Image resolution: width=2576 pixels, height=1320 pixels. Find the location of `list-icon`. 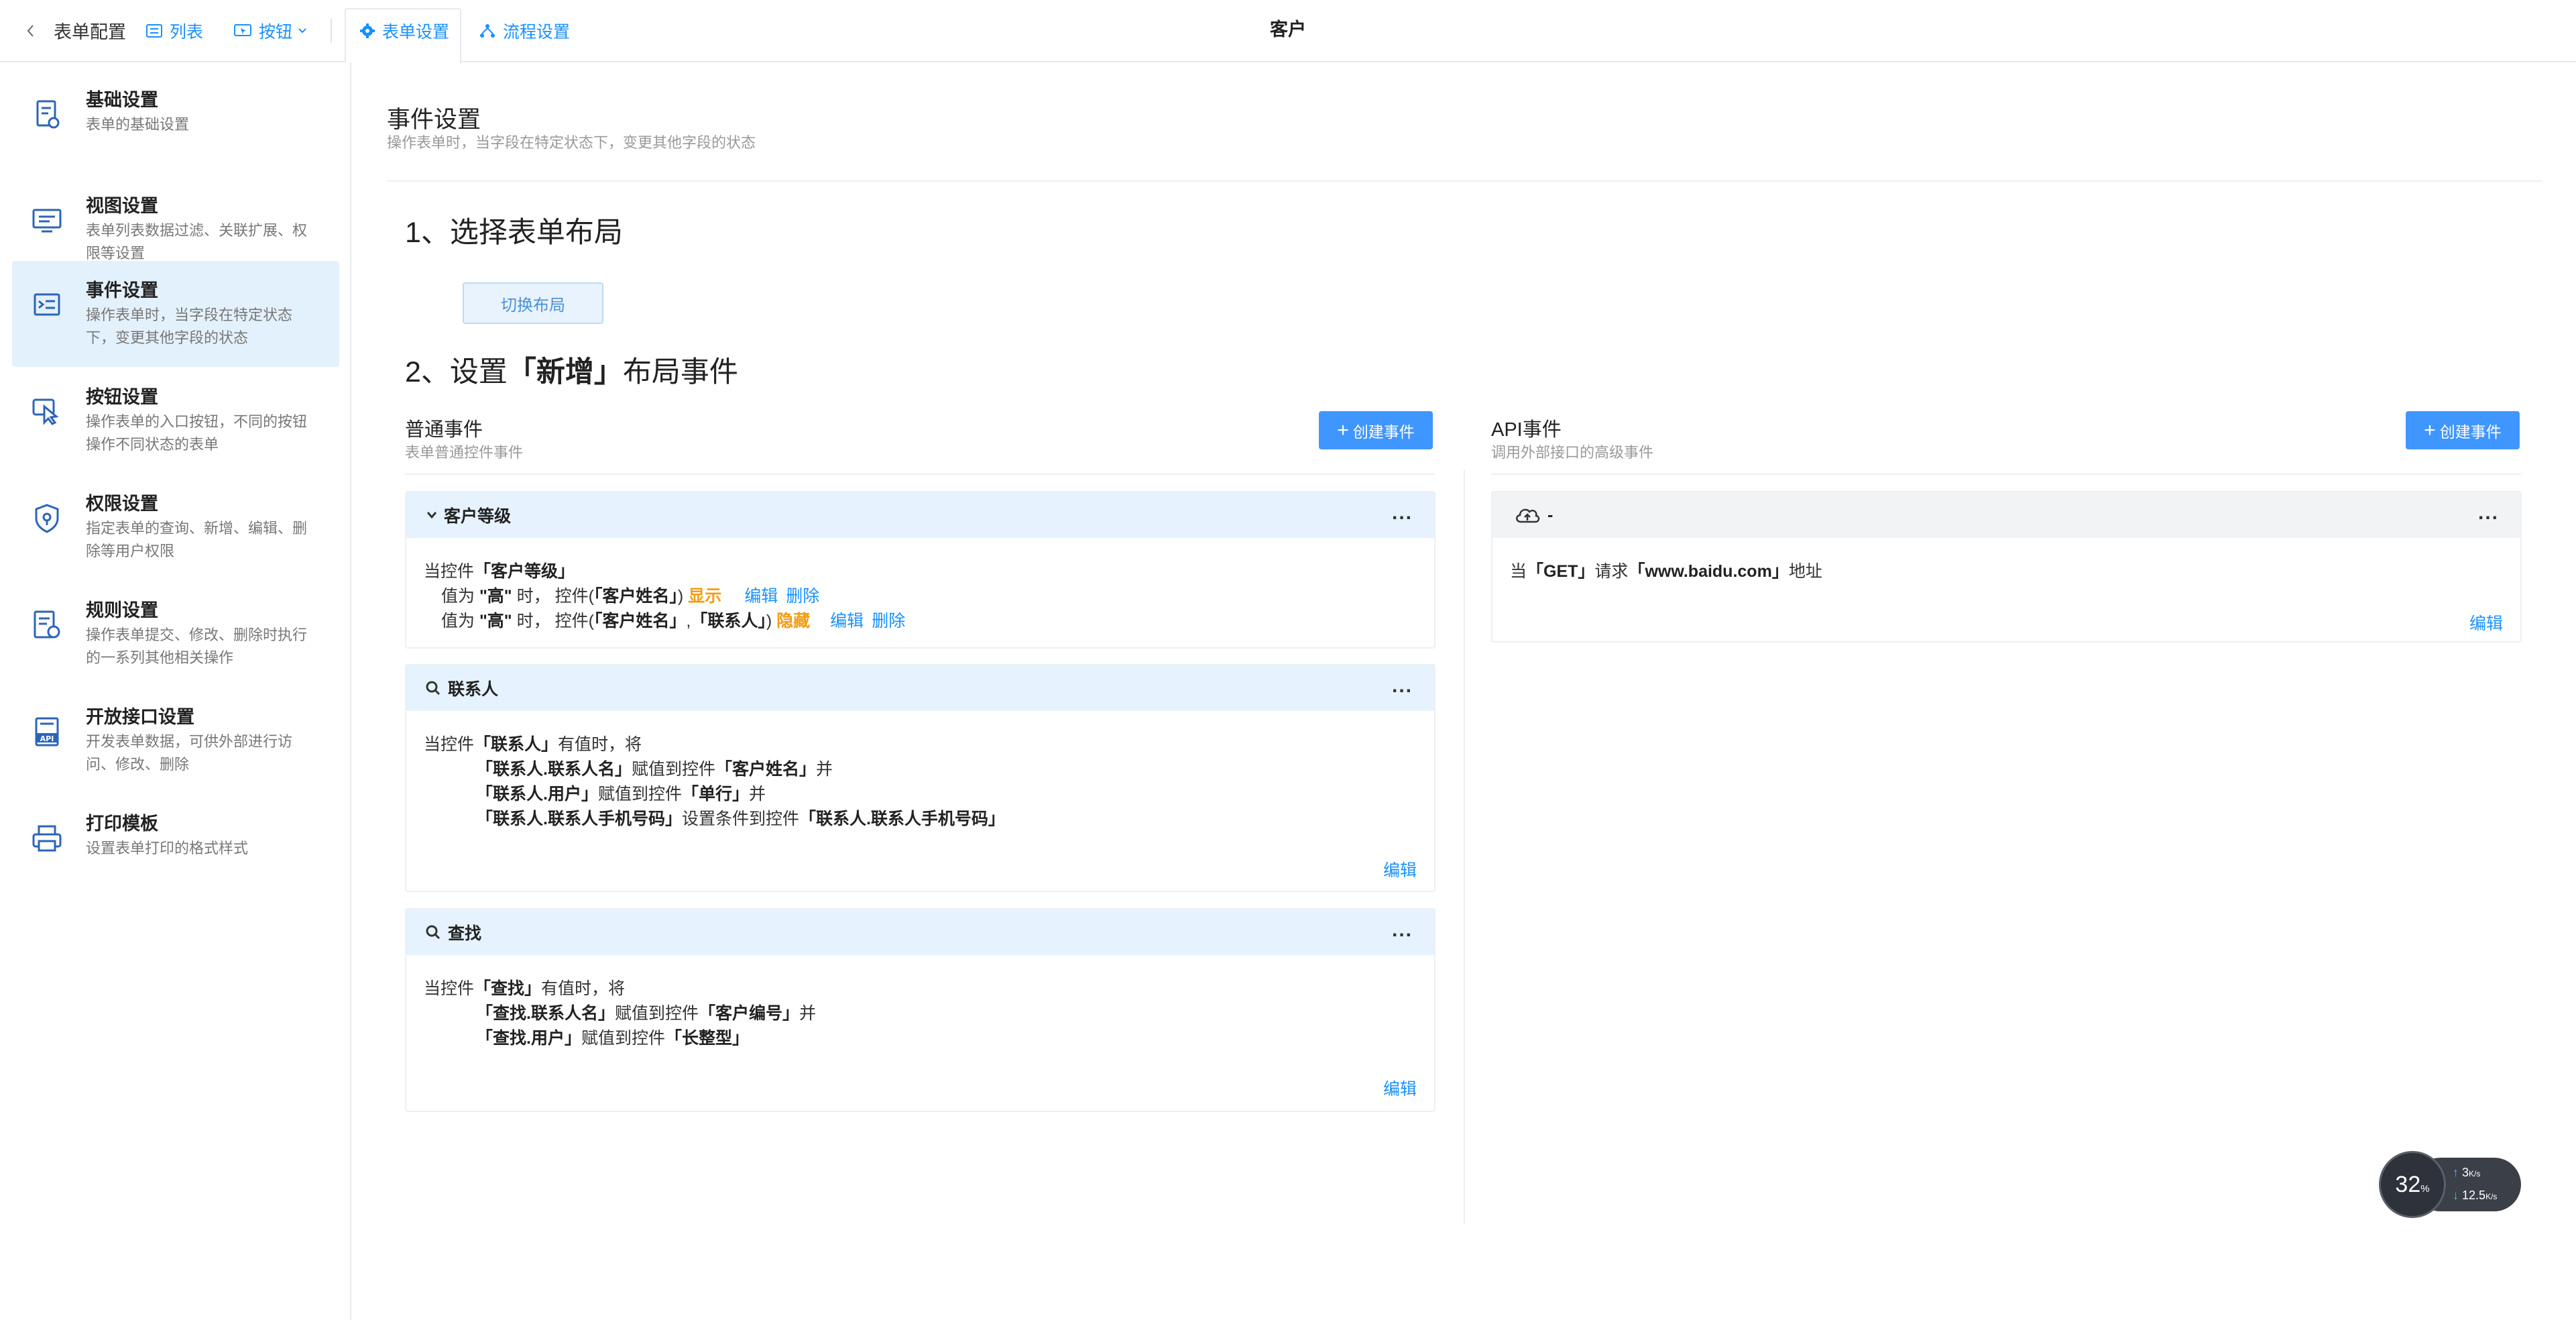

list-icon is located at coordinates (154, 31).